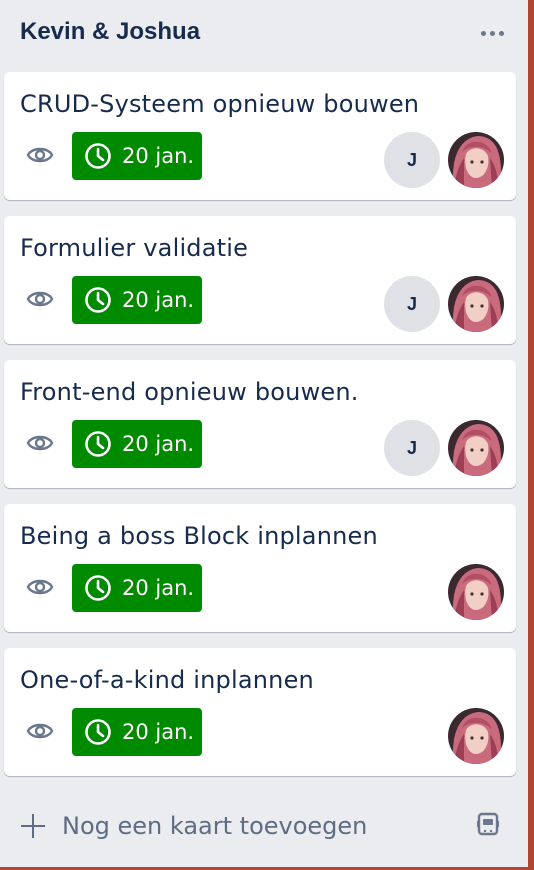 The image size is (534, 870). What do you see at coordinates (488, 824) in the screenshot?
I see `card-template-icon` at bounding box center [488, 824].